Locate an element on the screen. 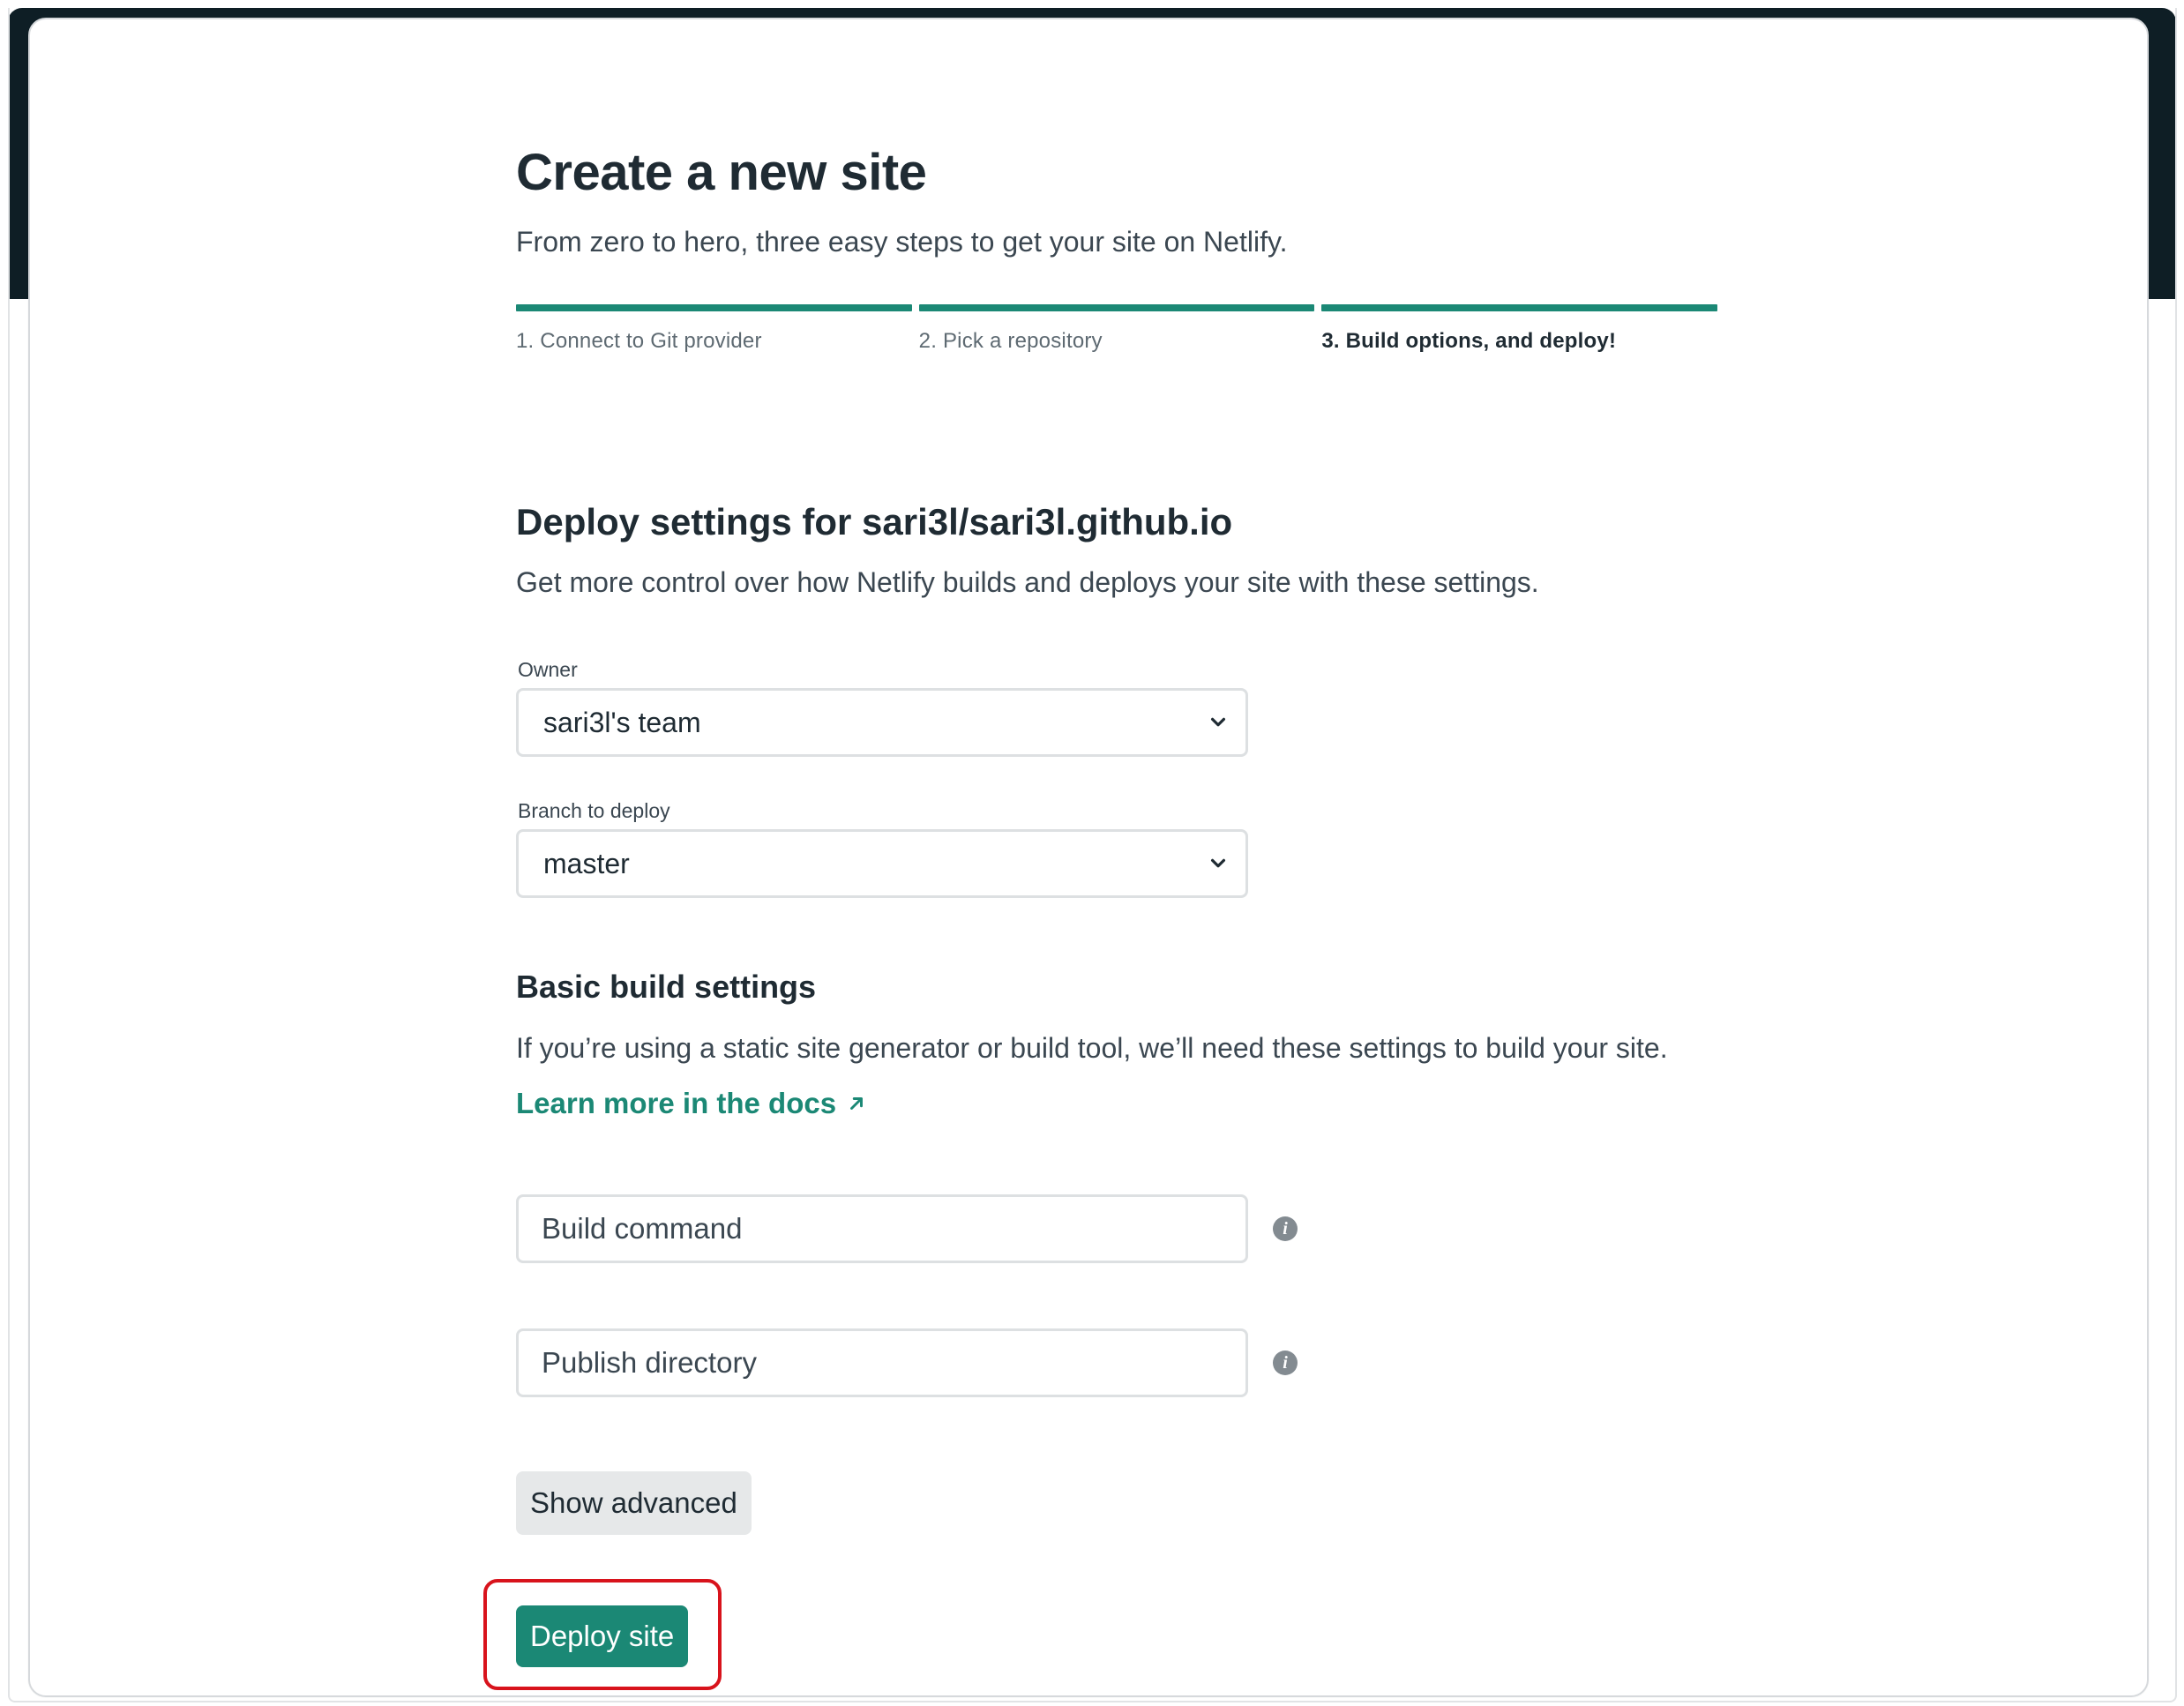 The image size is (2184, 1706). show-advanced-button: Show advanced is located at coordinates (634, 1503).